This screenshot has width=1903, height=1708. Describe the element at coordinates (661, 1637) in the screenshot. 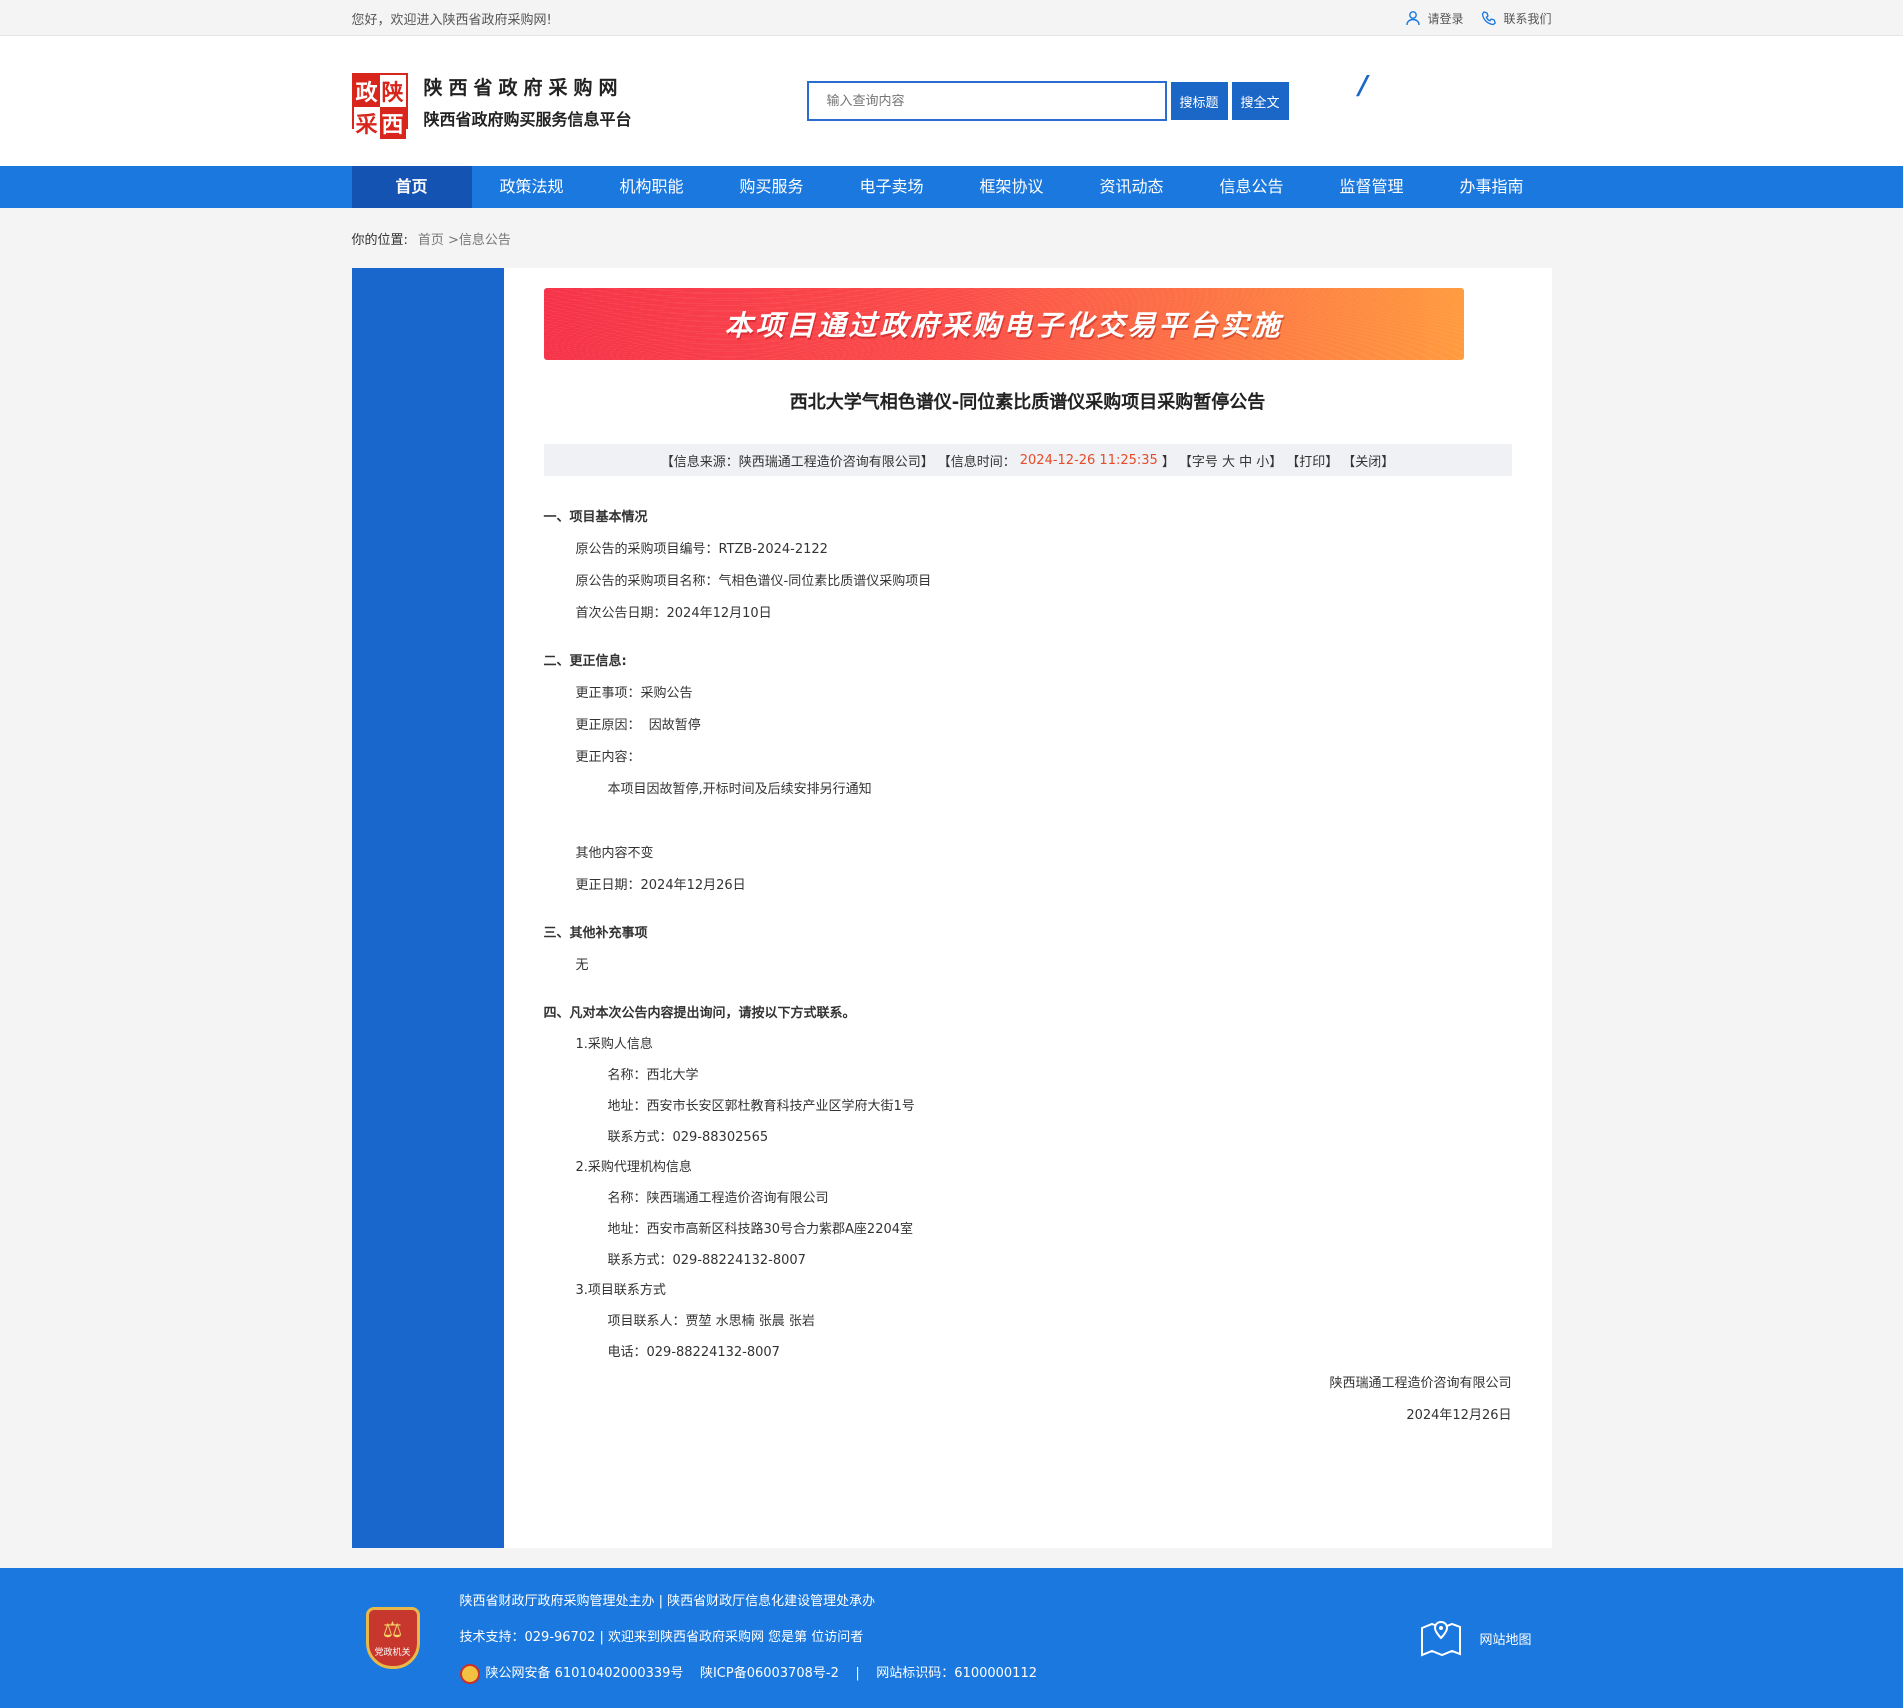

I see `footer-support: 技术支持：029-96702 | 欢迎来到陕西省政府采购网 您是第 位访问者` at that location.